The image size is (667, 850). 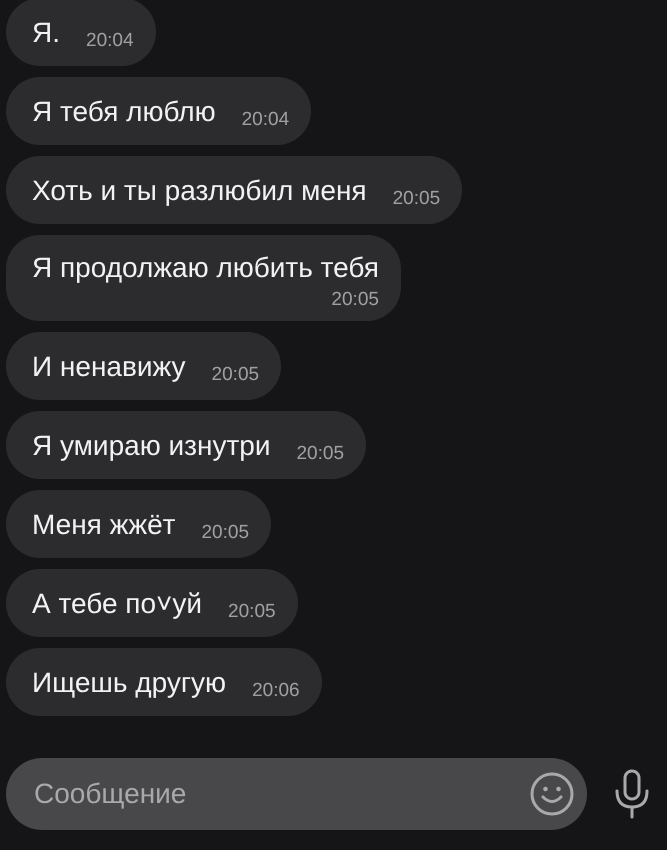 I want to click on message-text: Меня жжёт, so click(x=104, y=525).